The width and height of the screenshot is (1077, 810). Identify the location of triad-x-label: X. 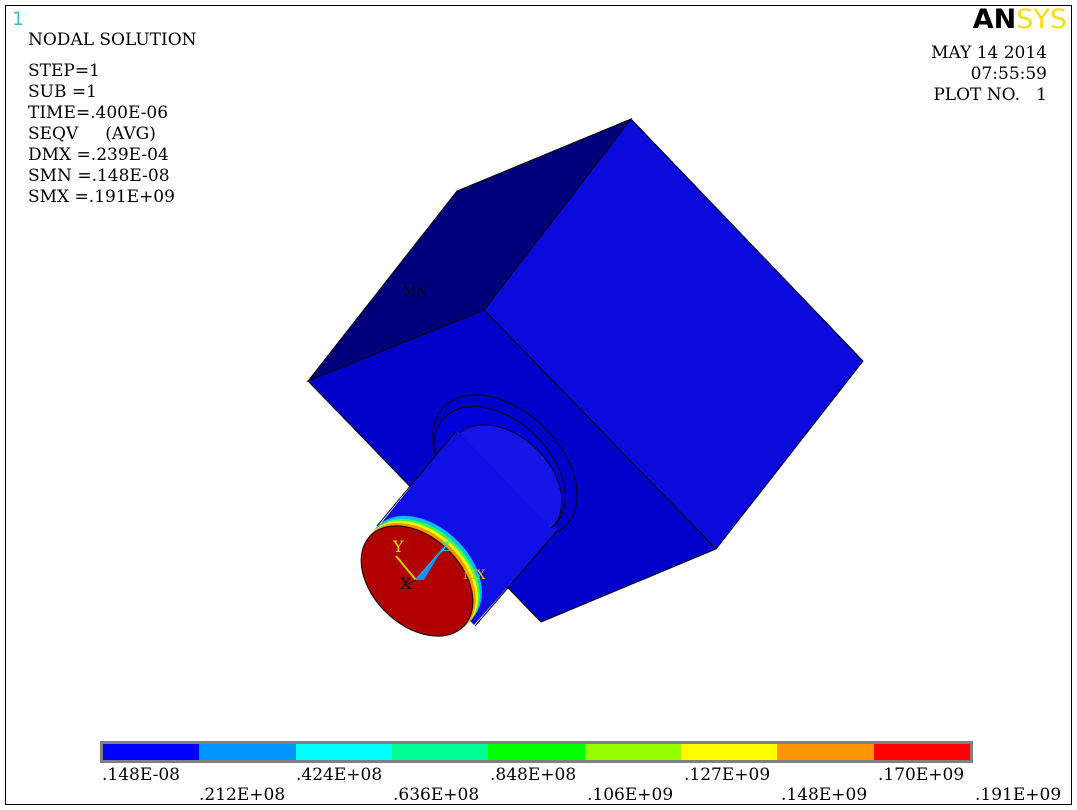
(406, 583).